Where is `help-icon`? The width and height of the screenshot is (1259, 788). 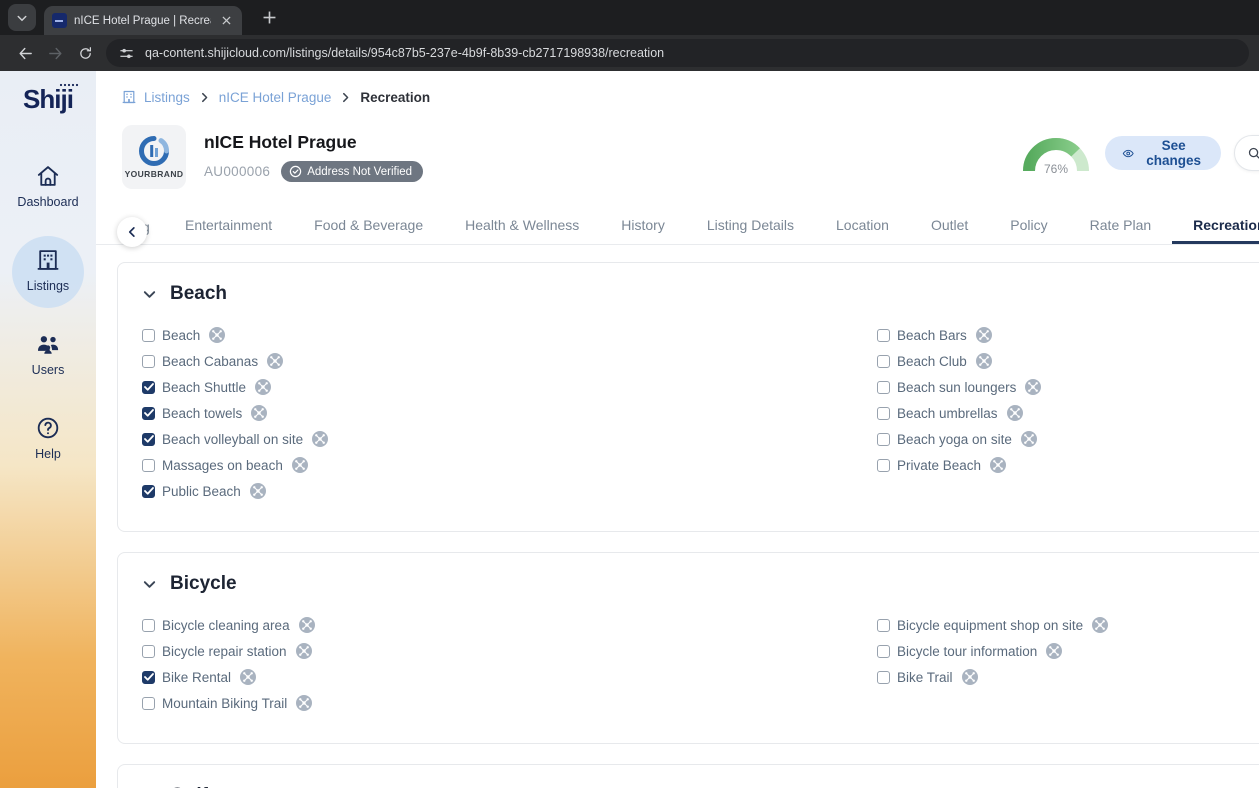 help-icon is located at coordinates (48, 428).